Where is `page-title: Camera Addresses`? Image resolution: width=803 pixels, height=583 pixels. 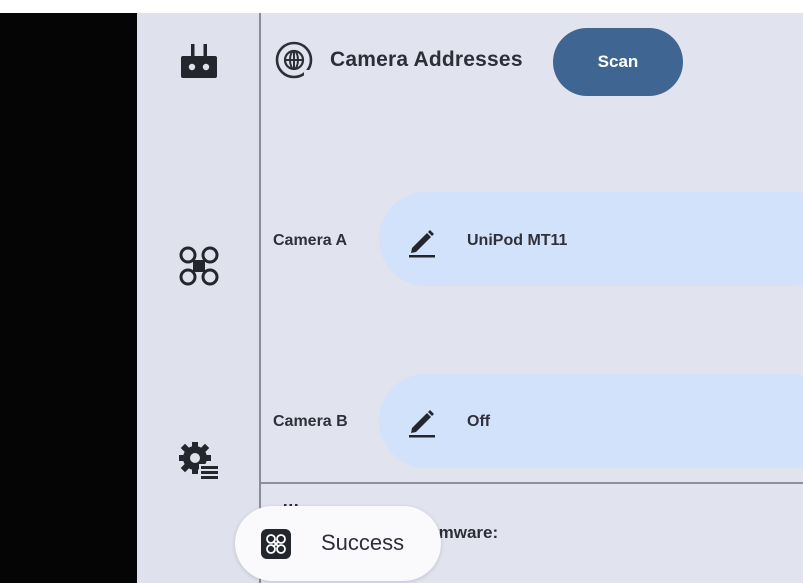 page-title: Camera Addresses is located at coordinates (426, 59).